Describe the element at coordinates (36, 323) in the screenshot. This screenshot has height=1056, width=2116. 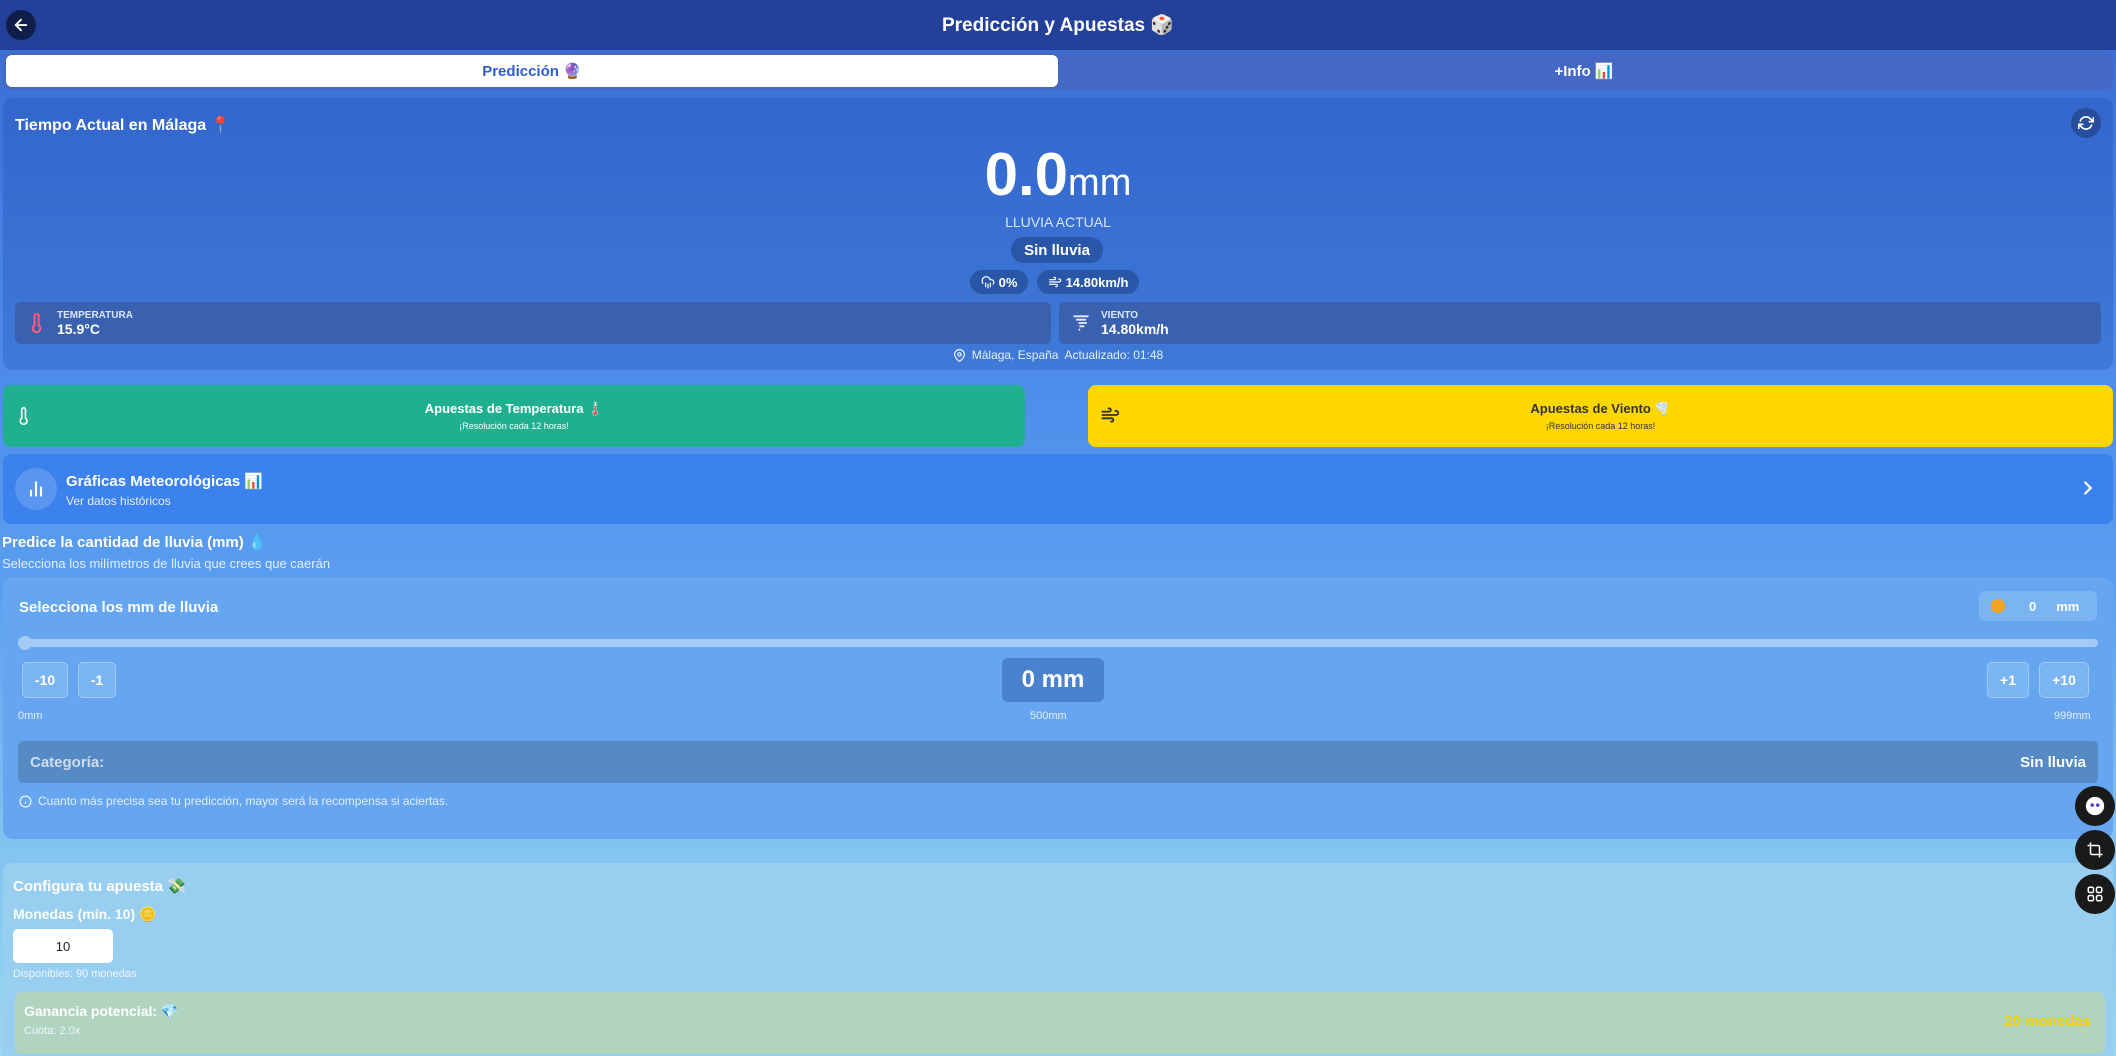
I see `thermometer-icon` at that location.